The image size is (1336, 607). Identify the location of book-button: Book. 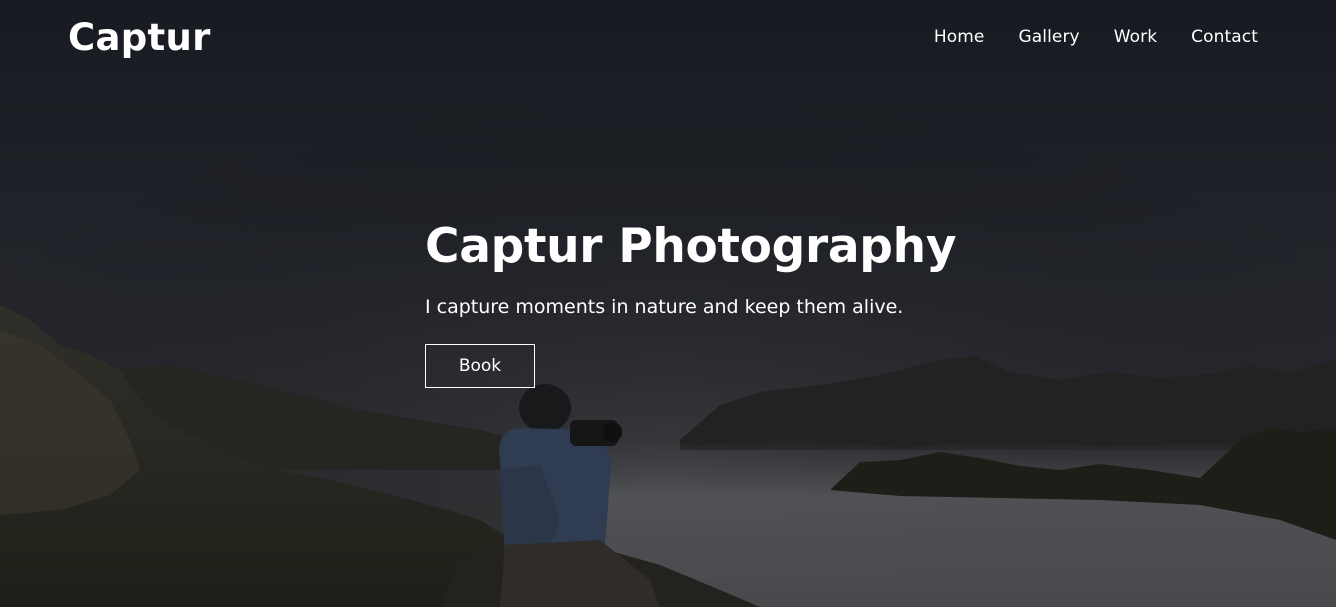
(480, 366).